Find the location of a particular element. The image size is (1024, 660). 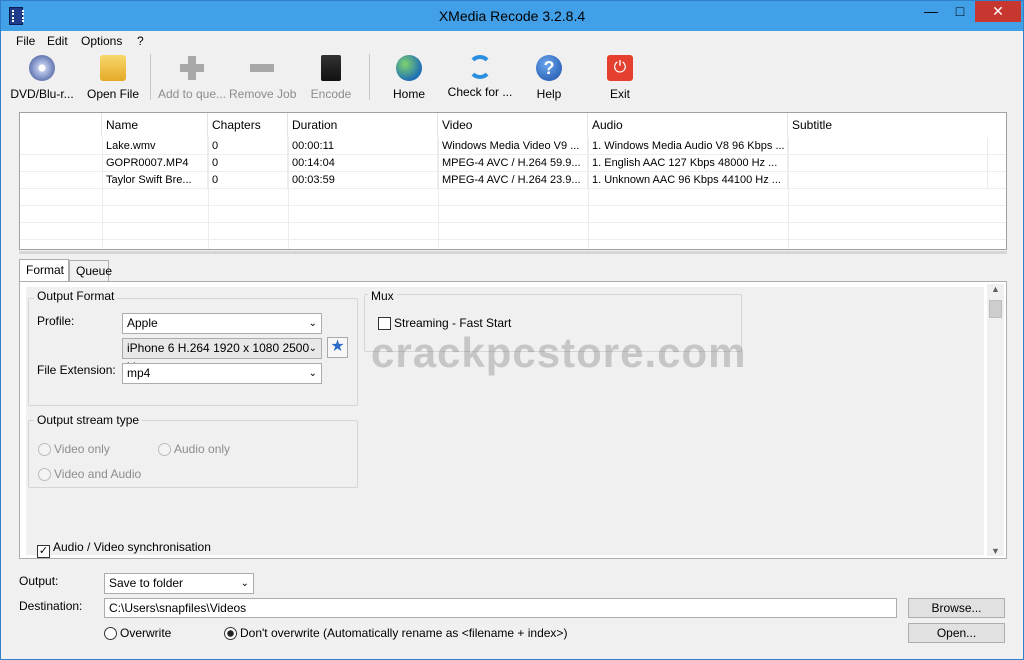

file-extension-select: mp4 ⌄ is located at coordinates (222, 373).